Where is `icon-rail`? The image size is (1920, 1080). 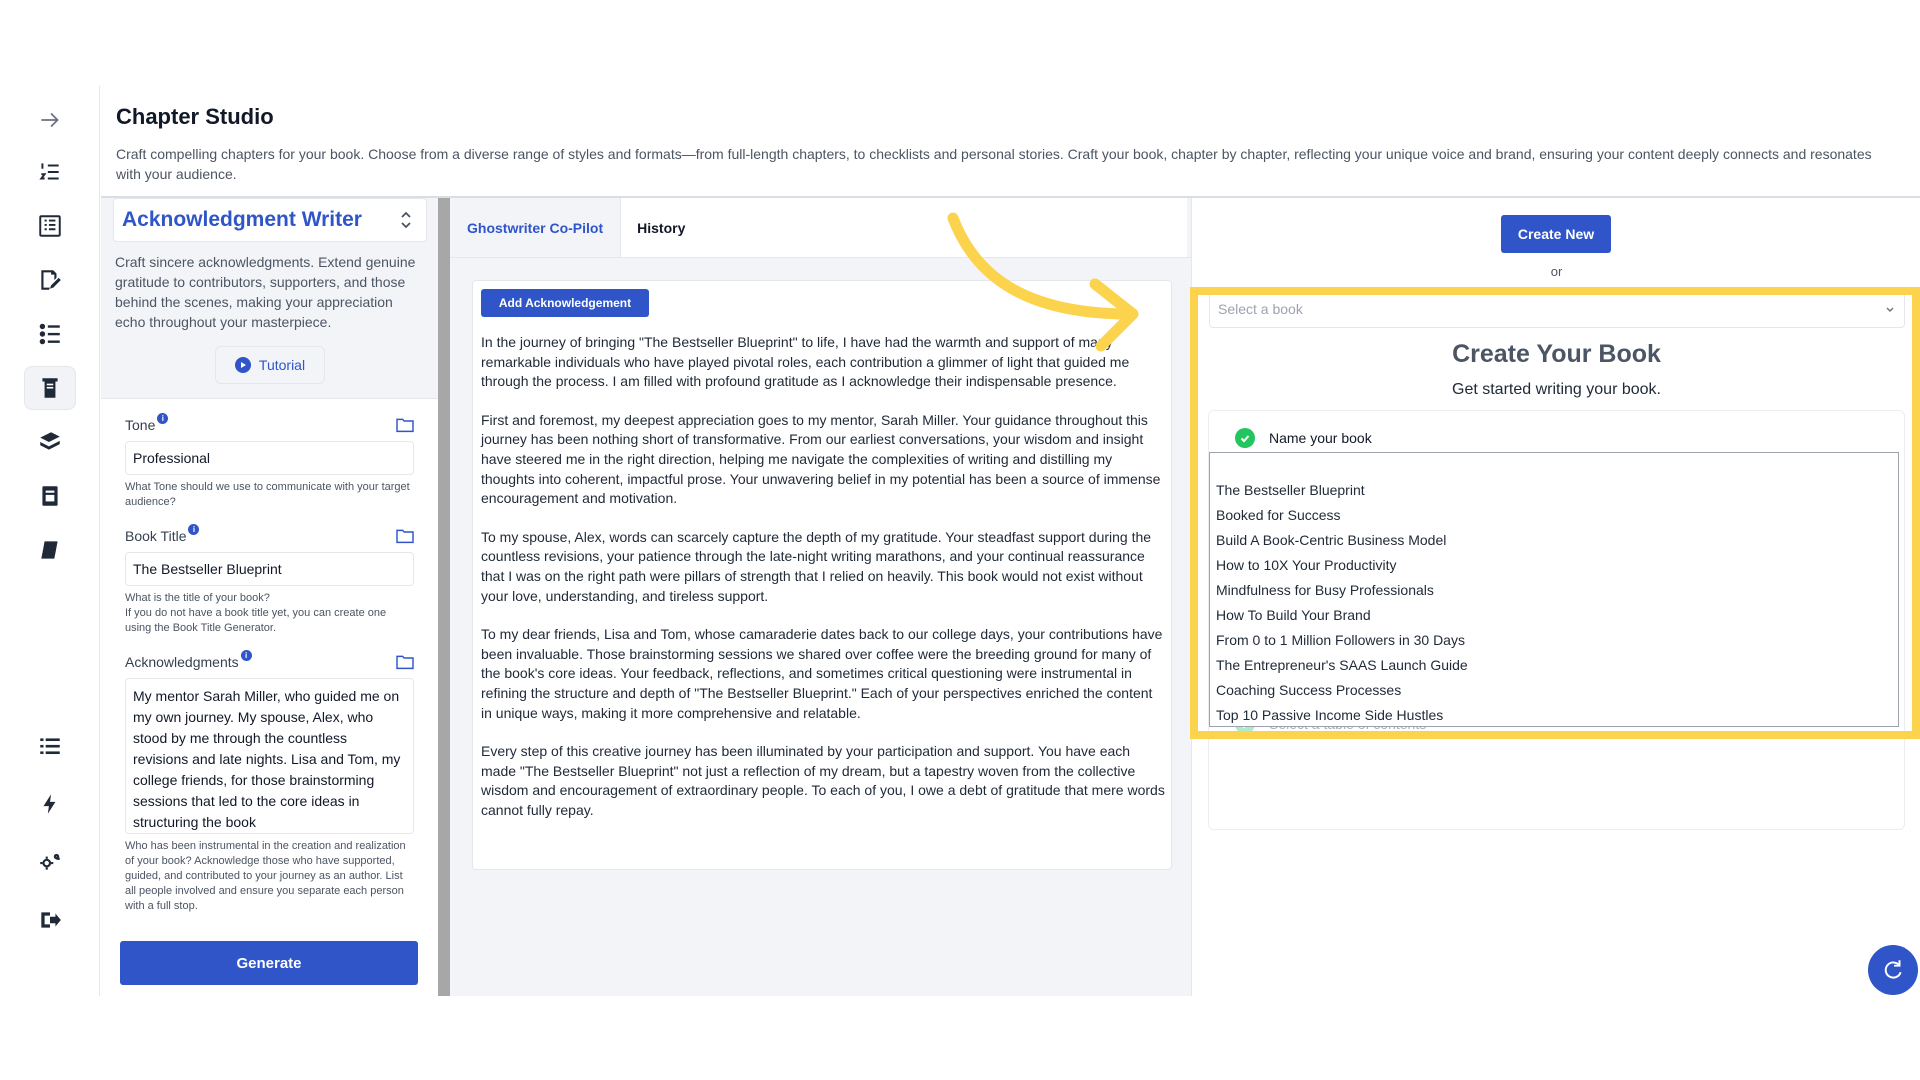
icon-rail is located at coordinates (50, 541).